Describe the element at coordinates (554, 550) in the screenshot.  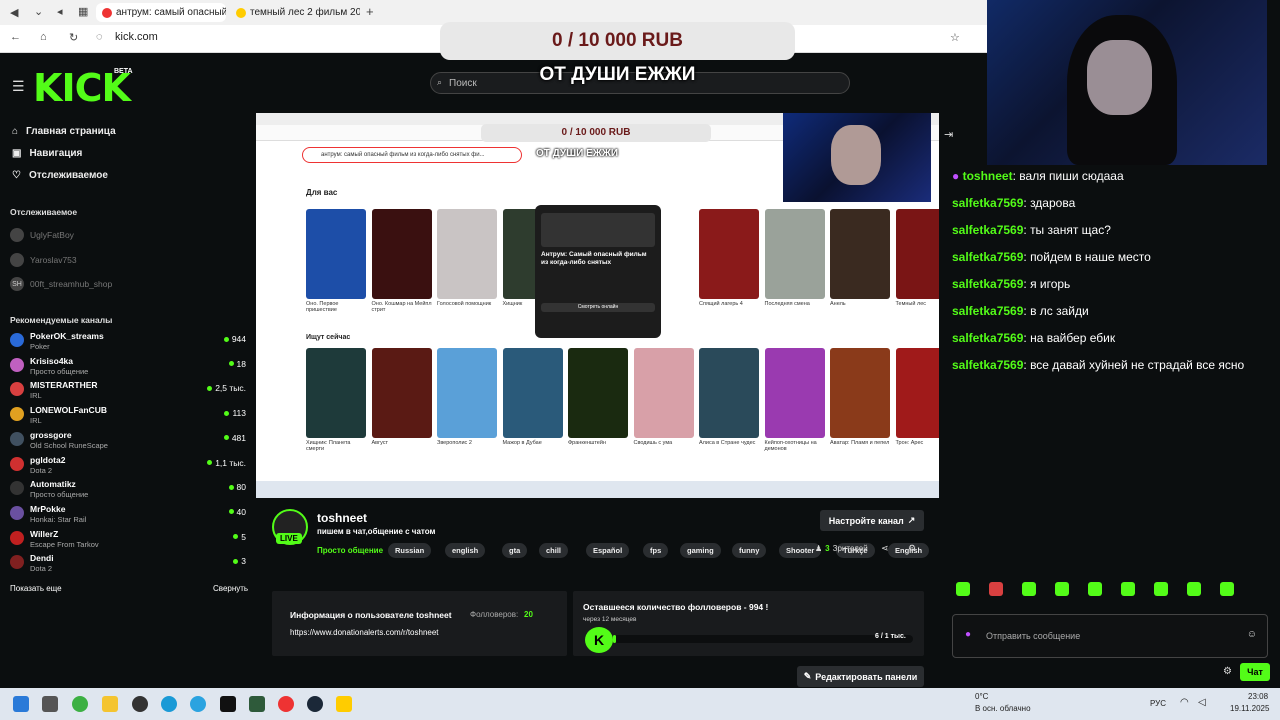
I see `tag-chip: chill` at that location.